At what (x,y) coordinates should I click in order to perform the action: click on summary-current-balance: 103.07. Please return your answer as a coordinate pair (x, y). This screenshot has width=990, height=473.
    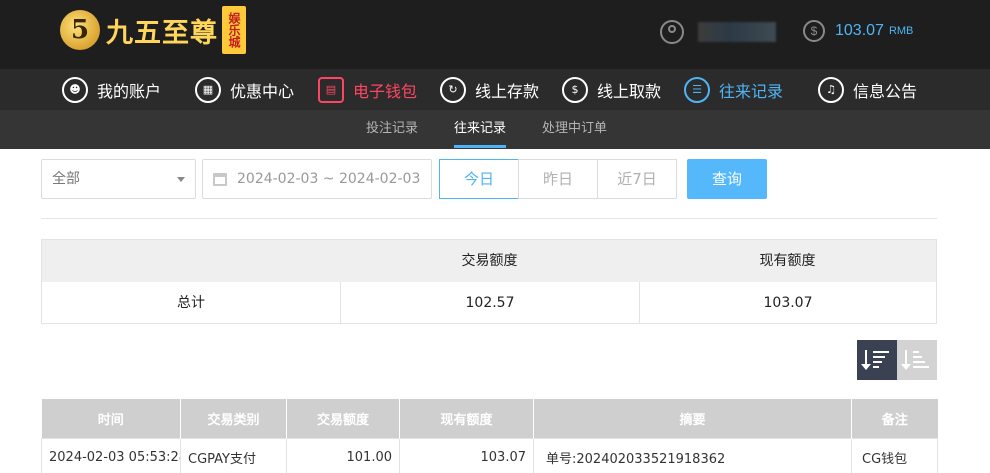
    Looking at the image, I should click on (787, 303).